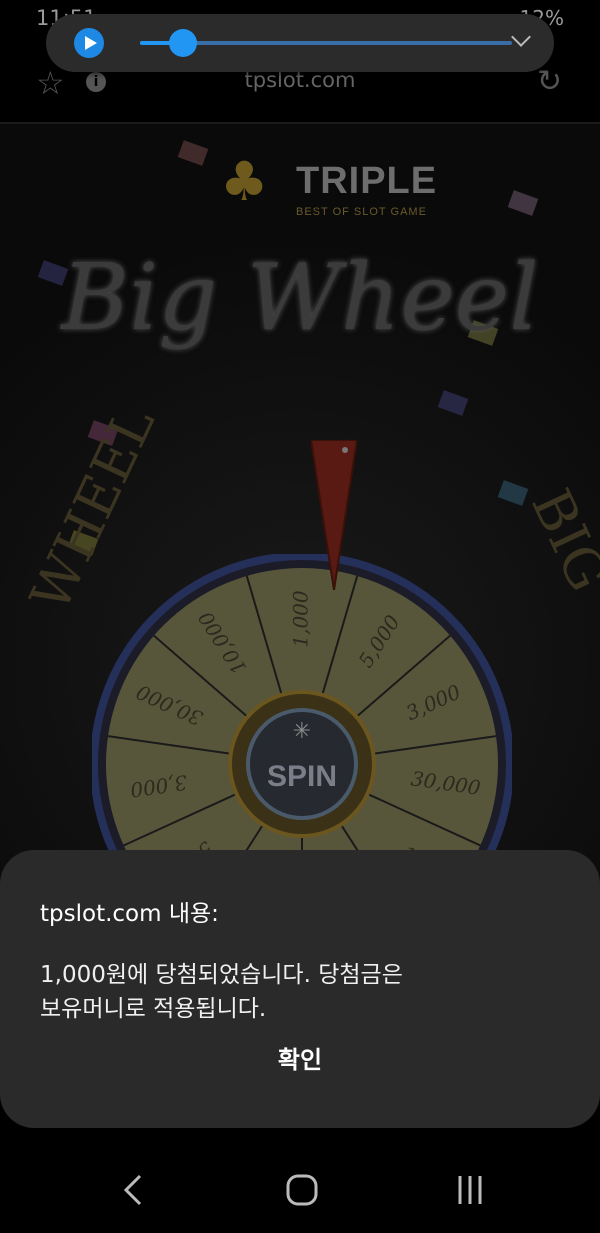 This screenshot has width=600, height=1233. What do you see at coordinates (300, 1057) in the screenshot?
I see `confirm-button: 확인` at bounding box center [300, 1057].